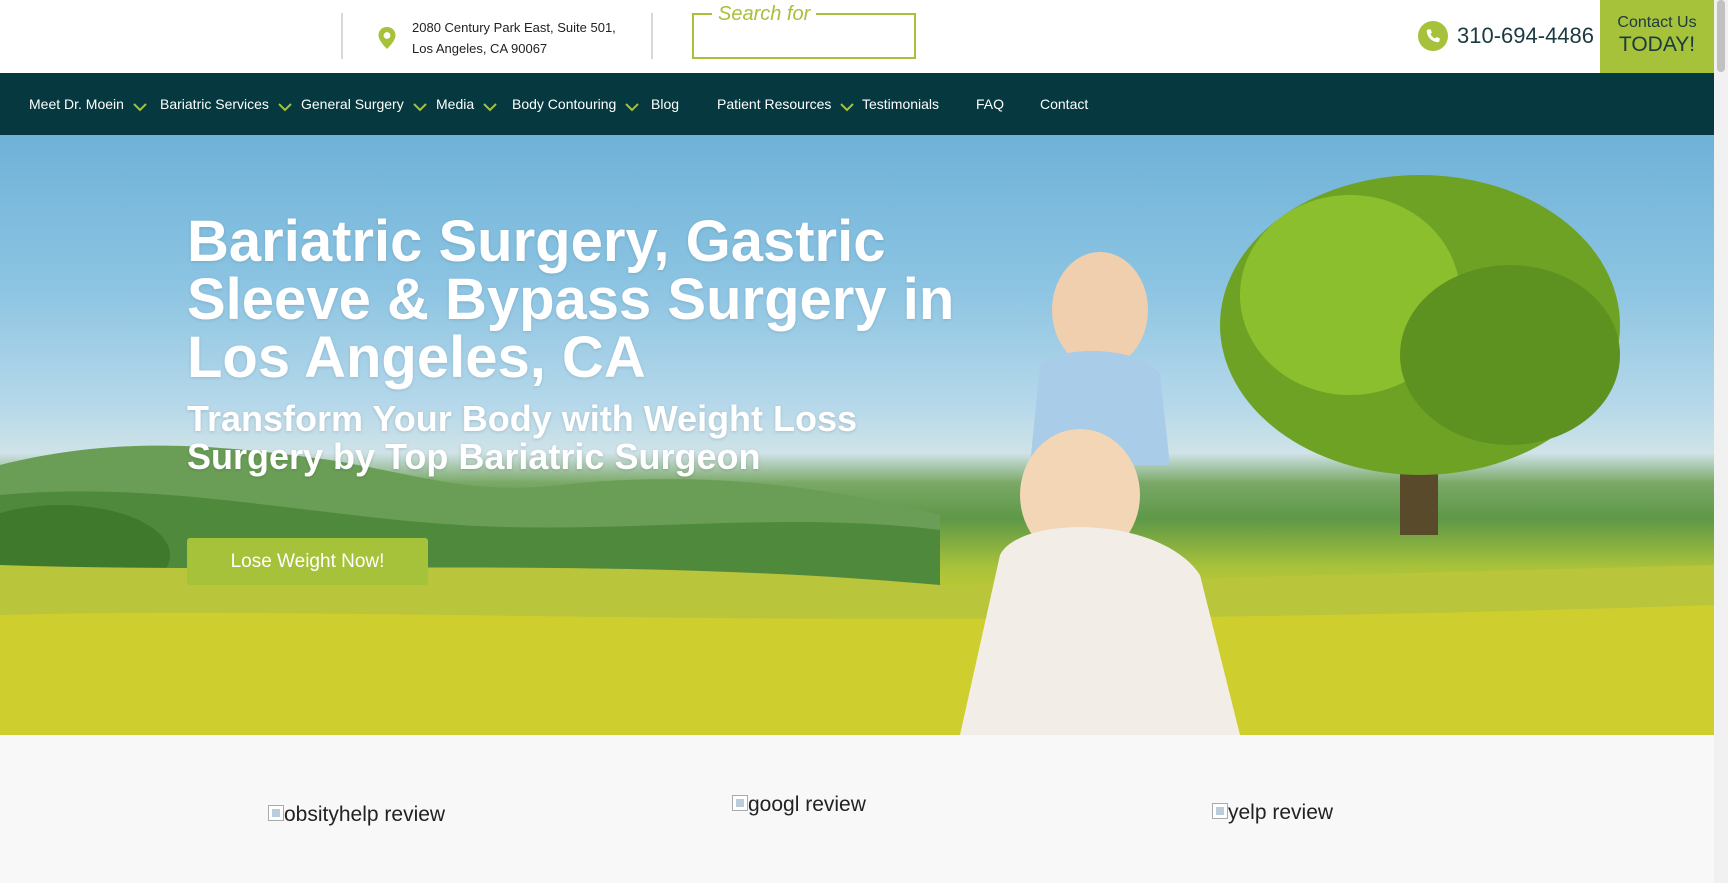 This screenshot has width=1728, height=883. I want to click on nav-item-body-contouring: Body Contouring, so click(576, 104).